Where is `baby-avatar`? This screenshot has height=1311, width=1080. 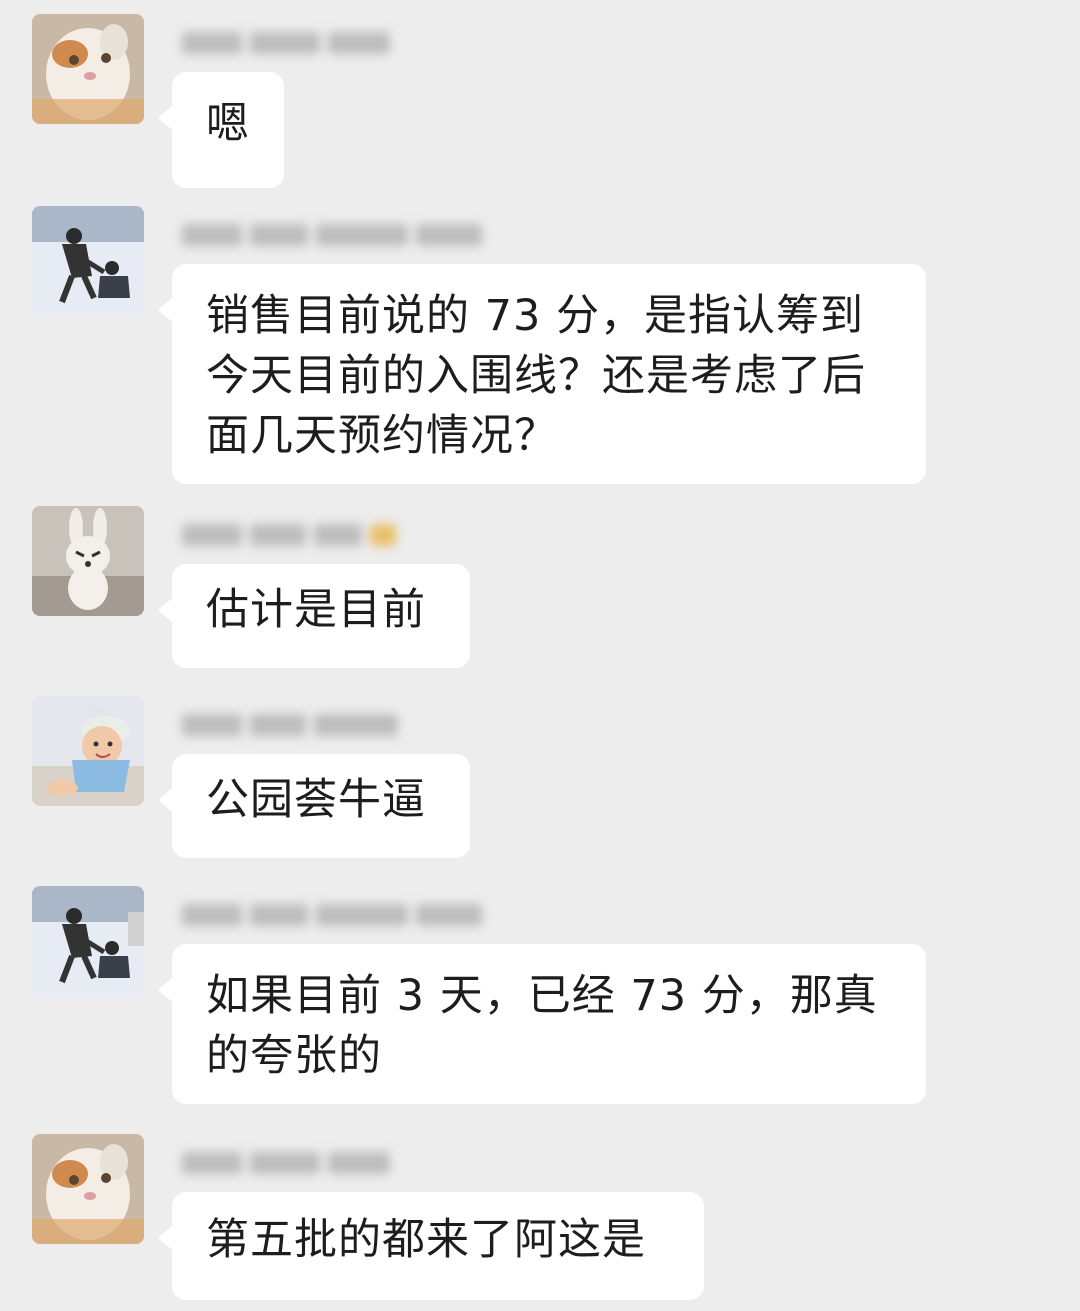 baby-avatar is located at coordinates (88, 751).